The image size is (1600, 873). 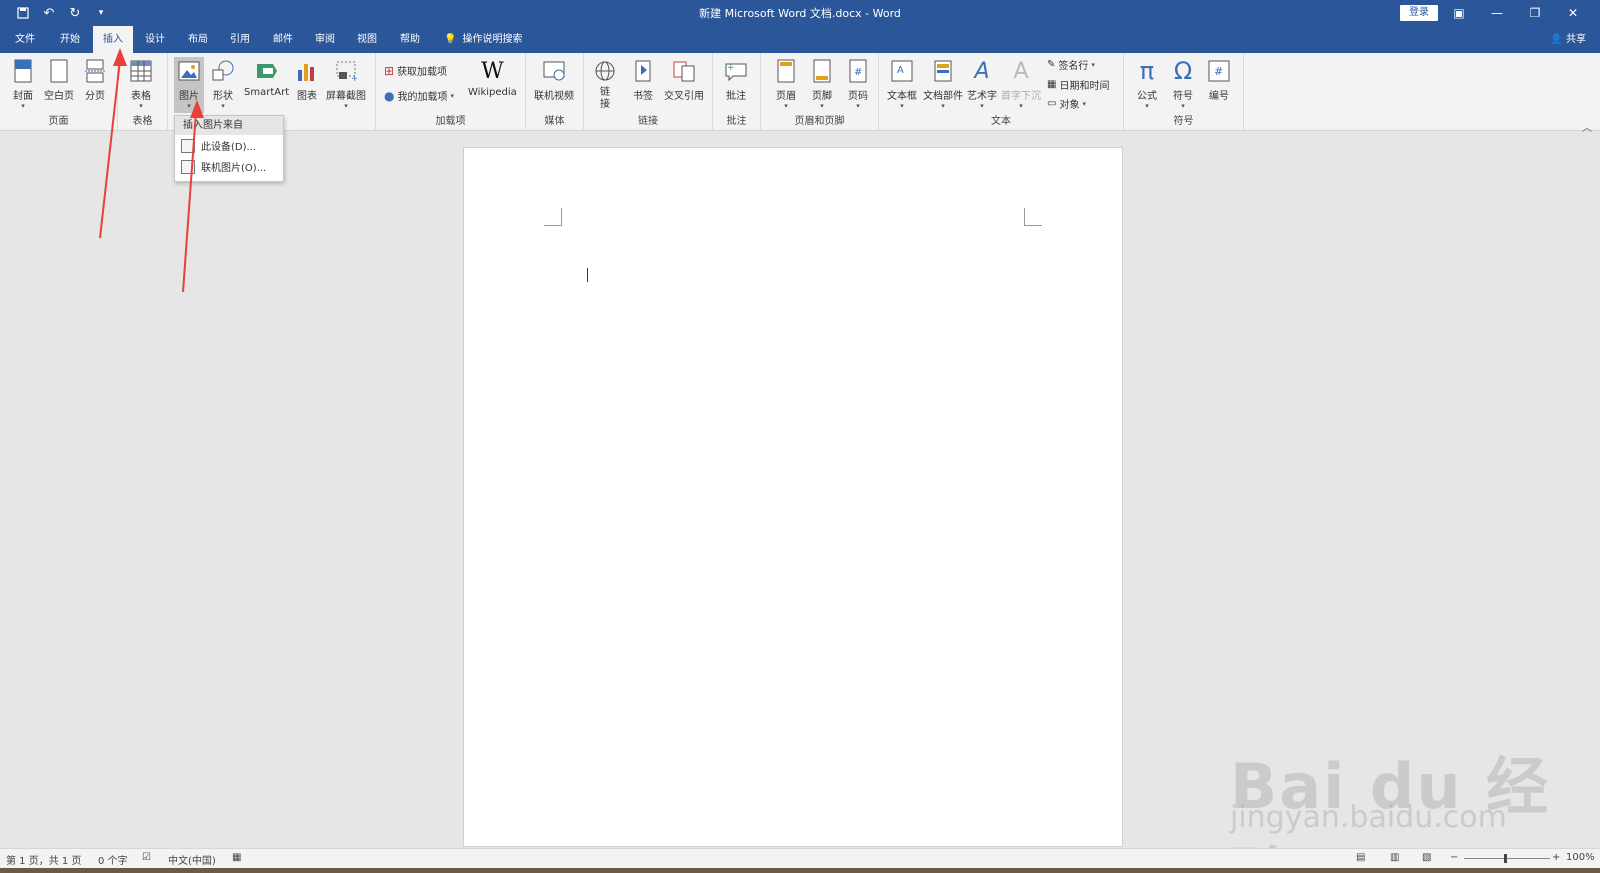 I want to click on object-button: ▭ 对象 ▾, so click(x=1066, y=103).